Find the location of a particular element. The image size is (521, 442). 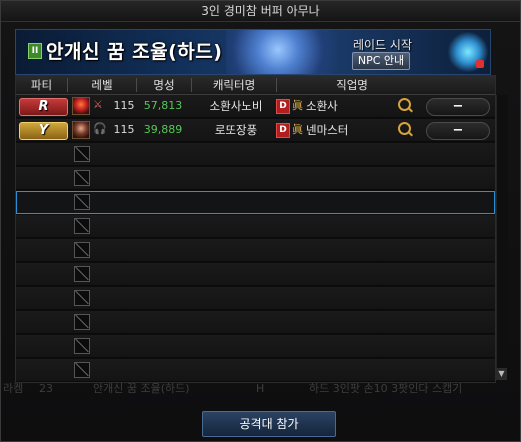

banner-character-art is located at coordinates (291, 52).